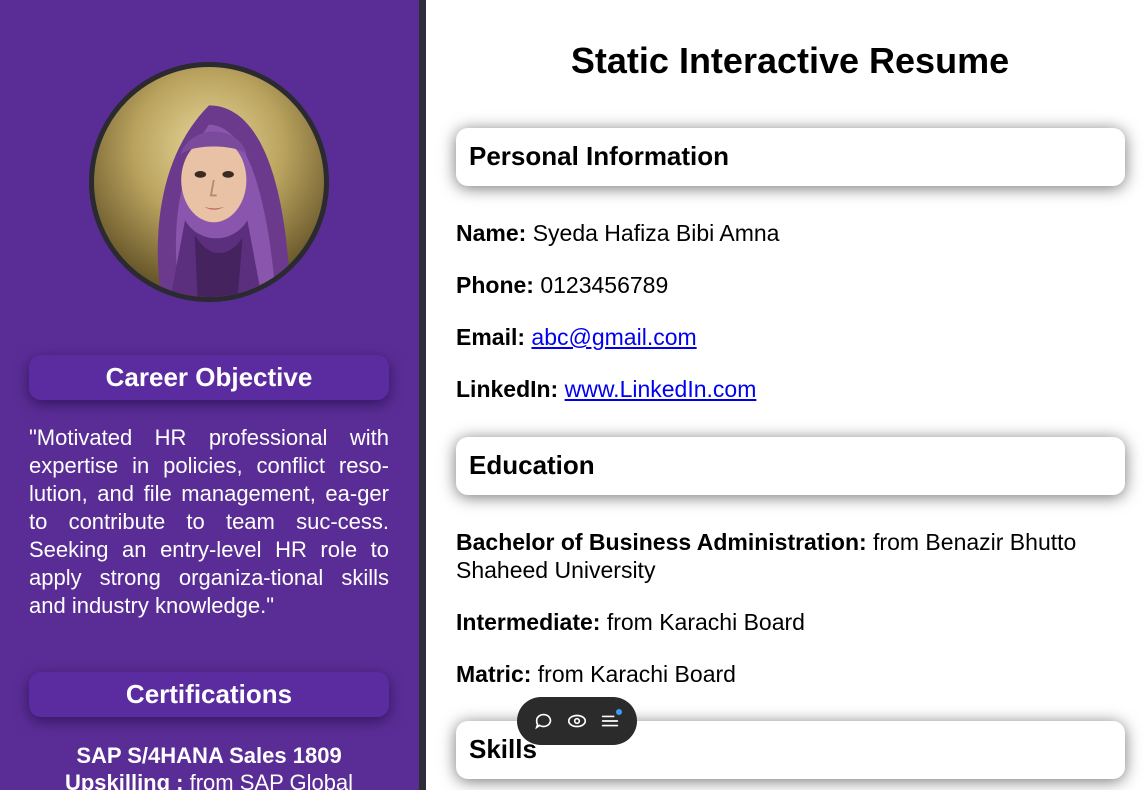 The width and height of the screenshot is (1148, 790). I want to click on certifications-heading: Certifications, so click(209, 694).